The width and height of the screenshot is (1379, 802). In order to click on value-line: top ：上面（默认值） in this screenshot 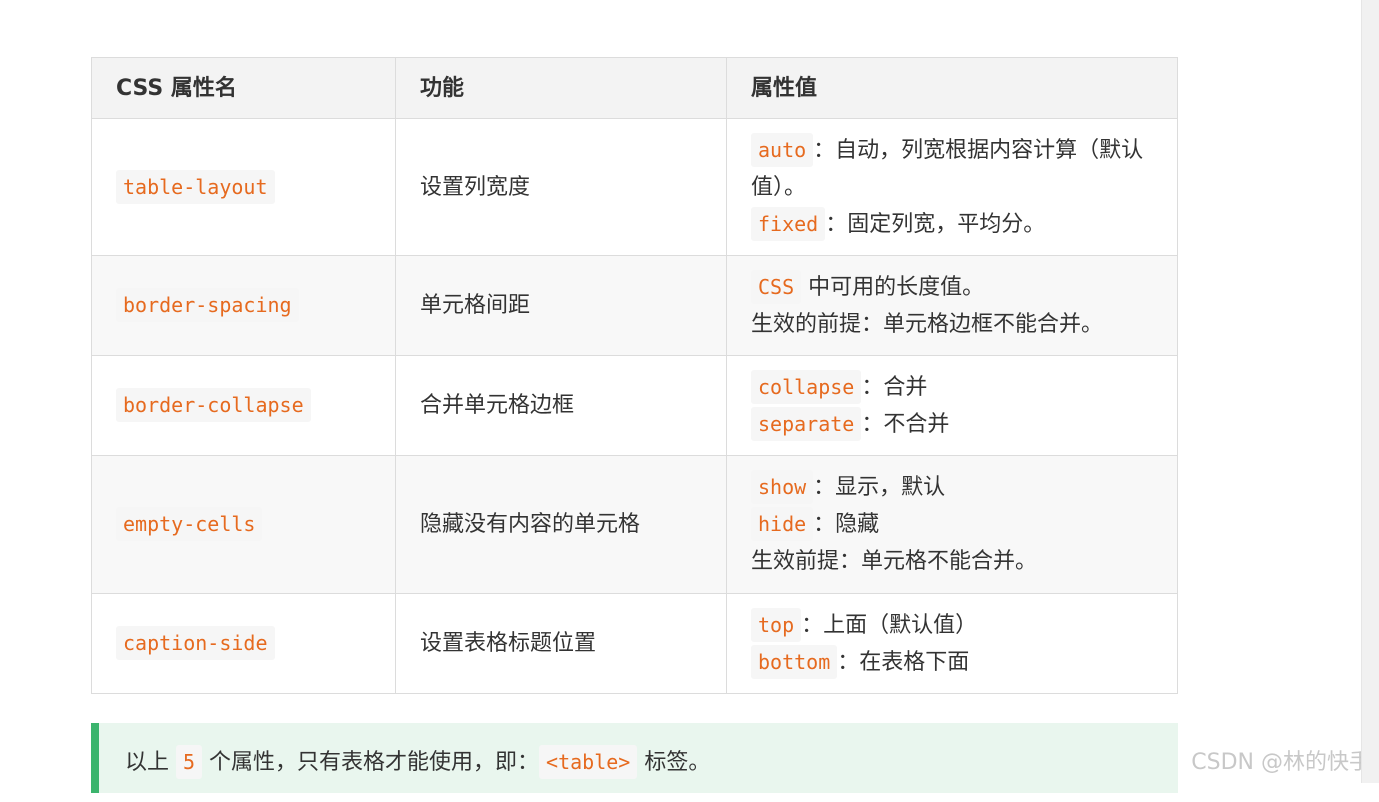, I will do `click(953, 625)`.